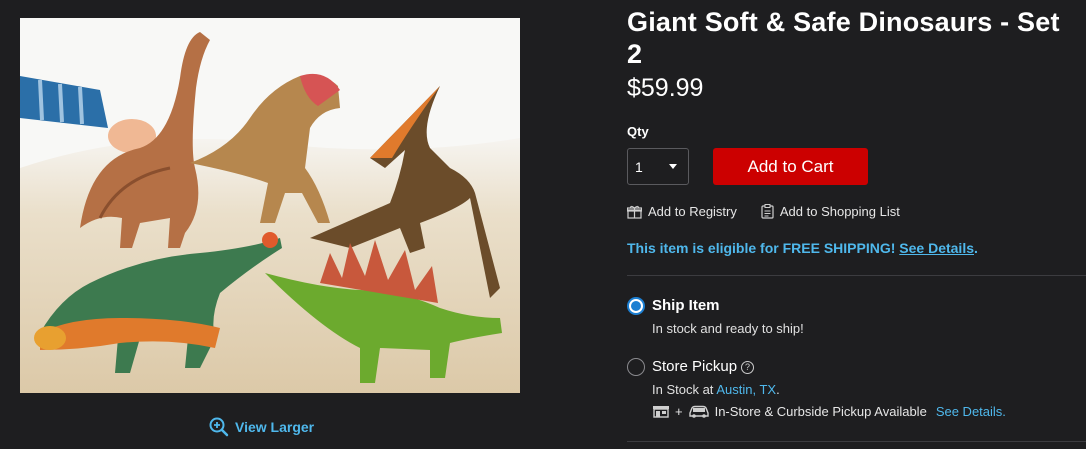 The height and width of the screenshot is (449, 1086). What do you see at coordinates (665, 88) in the screenshot?
I see `product-price: $59.99` at bounding box center [665, 88].